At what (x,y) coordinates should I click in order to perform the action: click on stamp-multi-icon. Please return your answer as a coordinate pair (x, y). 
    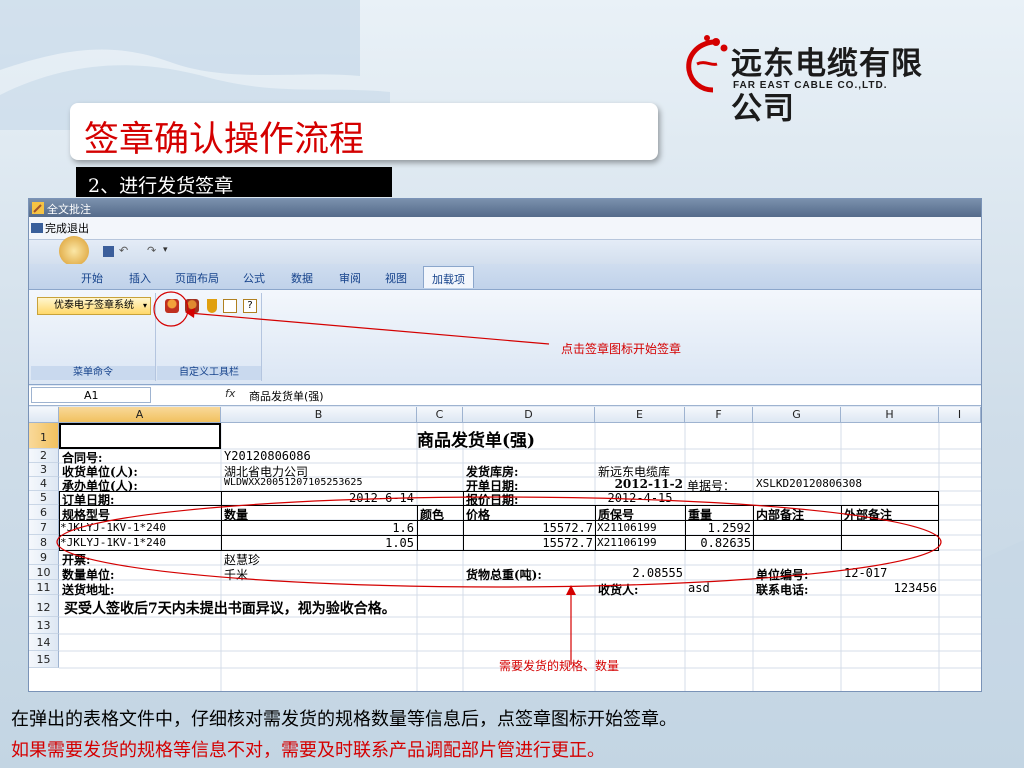
    Looking at the image, I should click on (192, 306).